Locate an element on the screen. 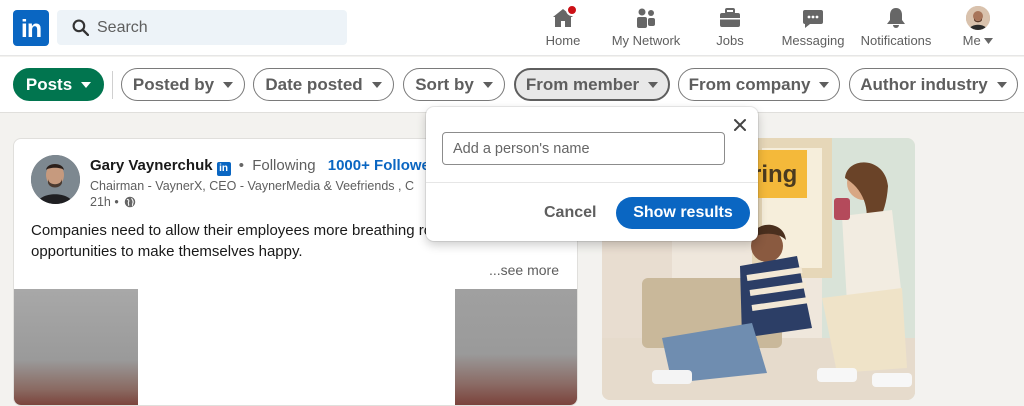  search-input is located at coordinates (217, 27).